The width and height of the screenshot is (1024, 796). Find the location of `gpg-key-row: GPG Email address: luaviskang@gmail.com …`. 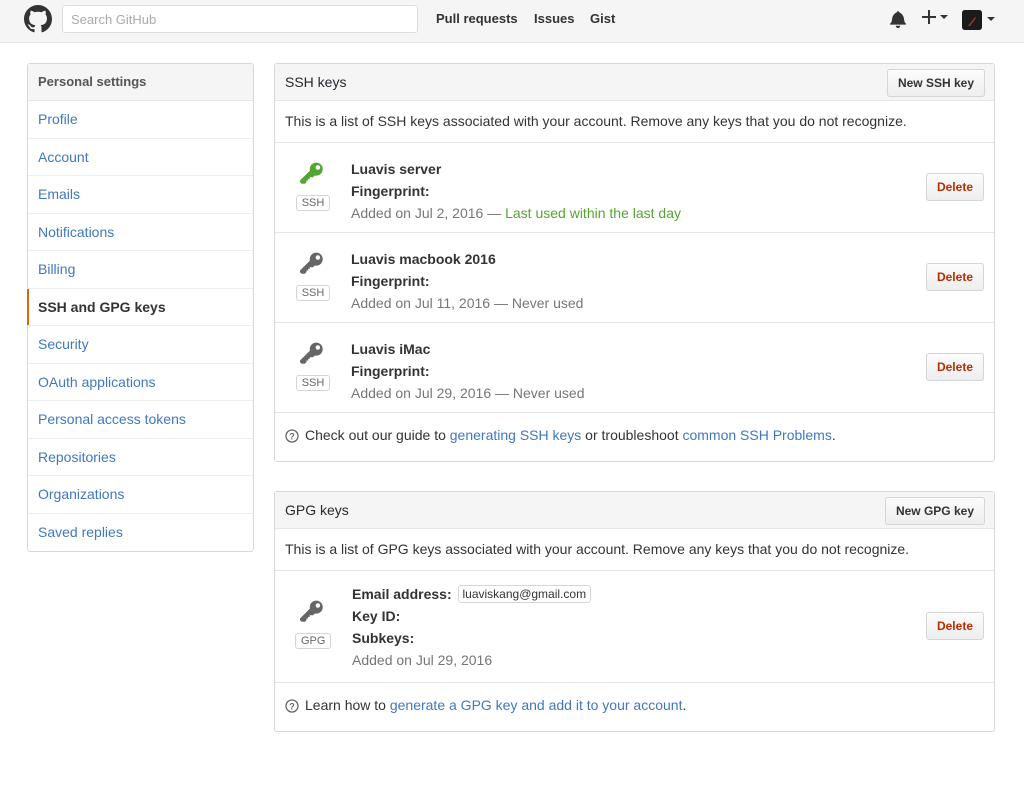

gpg-key-row: GPG Email address: luaviskang@gmail.com … is located at coordinates (634, 627).